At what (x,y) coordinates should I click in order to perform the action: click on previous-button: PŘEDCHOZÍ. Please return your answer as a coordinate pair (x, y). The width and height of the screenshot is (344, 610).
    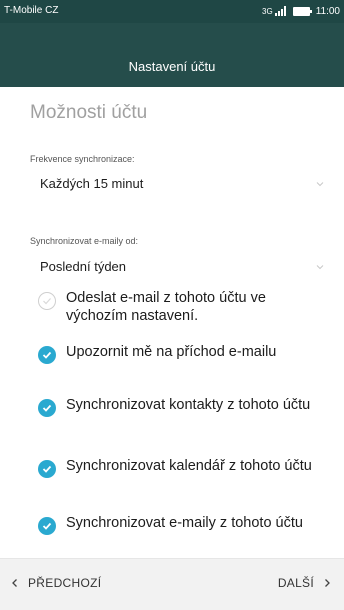
    Looking at the image, I should click on (55, 583).